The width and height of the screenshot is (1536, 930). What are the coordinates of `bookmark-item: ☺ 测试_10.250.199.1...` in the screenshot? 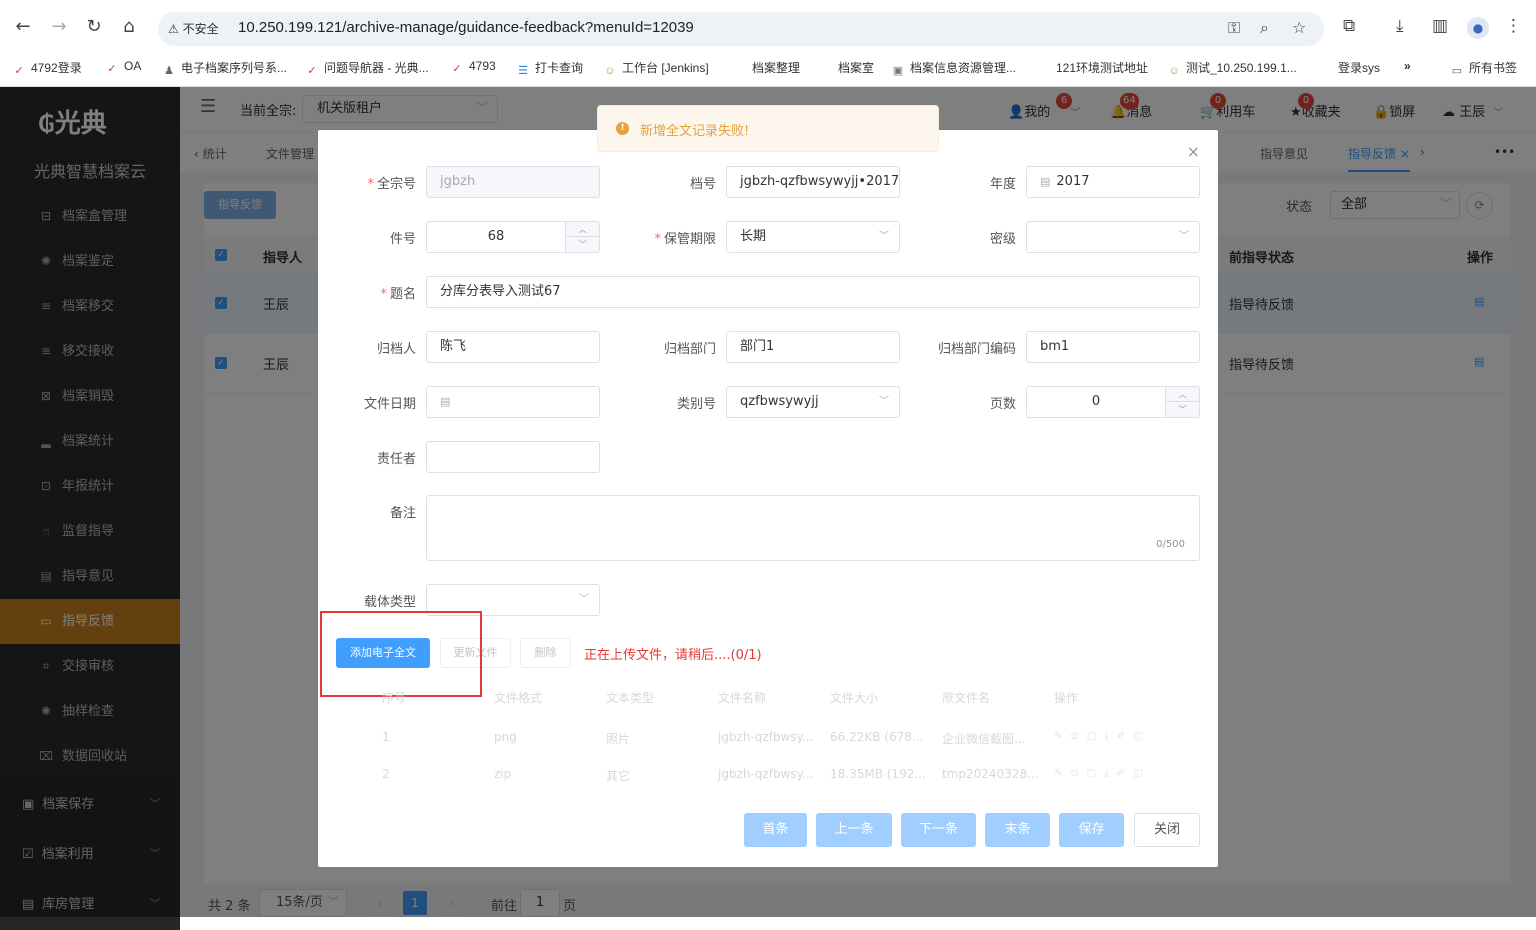 It's located at (1232, 68).